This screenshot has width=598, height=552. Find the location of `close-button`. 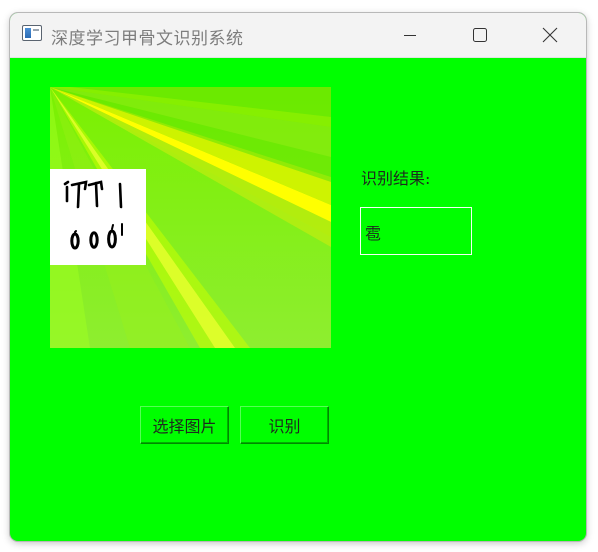

close-button is located at coordinates (550, 35).